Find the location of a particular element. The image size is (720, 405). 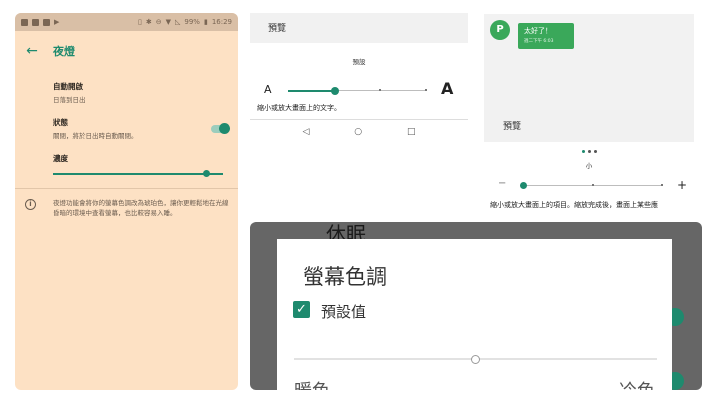

nav-back-icon: ◁ is located at coordinates (305, 132).